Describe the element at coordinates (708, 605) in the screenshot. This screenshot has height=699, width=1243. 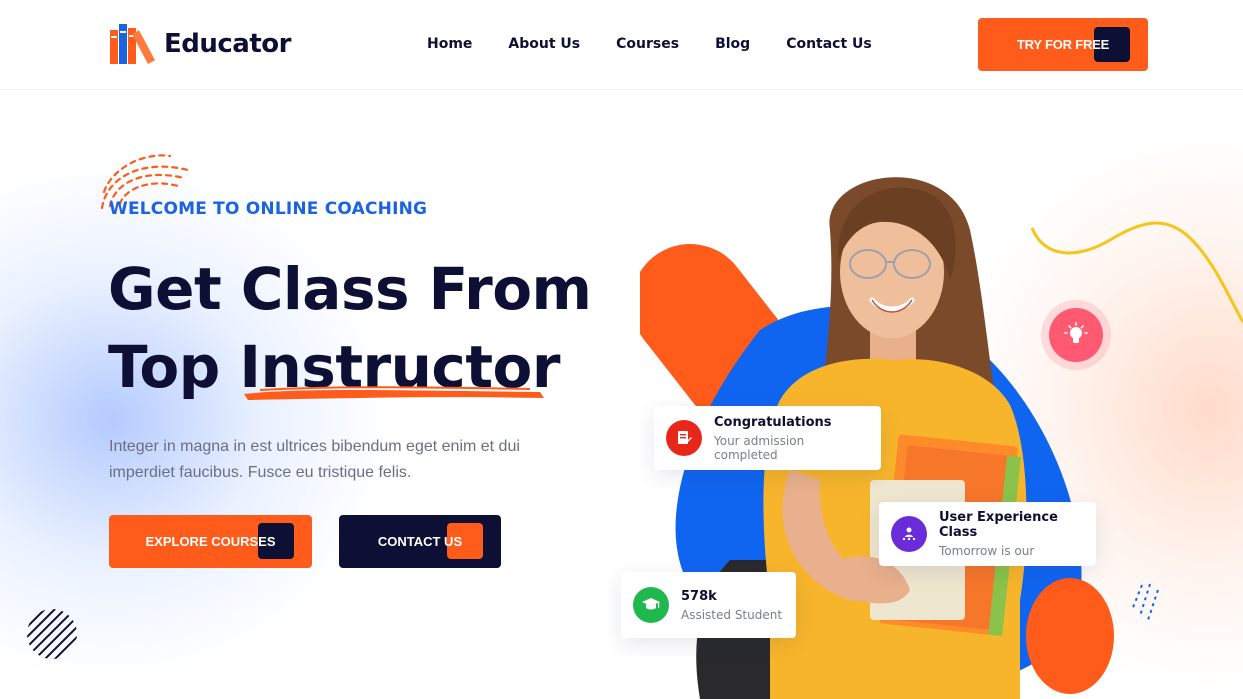
I see `students-card: 578k Assisted Student` at that location.